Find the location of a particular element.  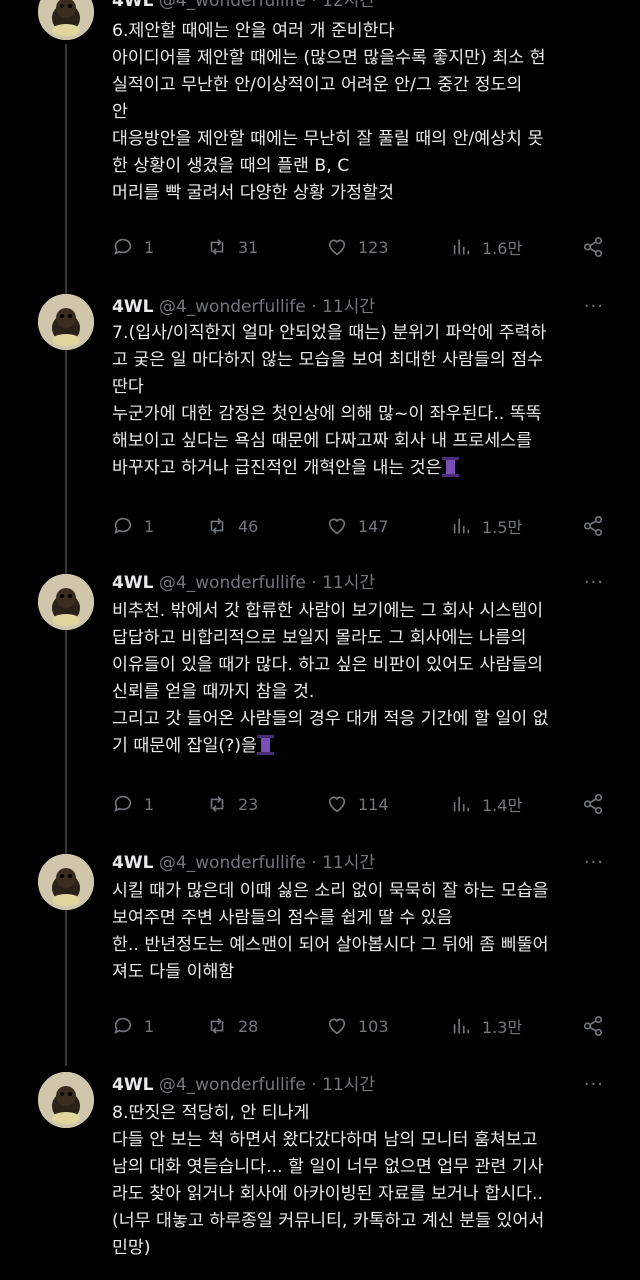

like-button: 114 is located at coordinates (357, 804).